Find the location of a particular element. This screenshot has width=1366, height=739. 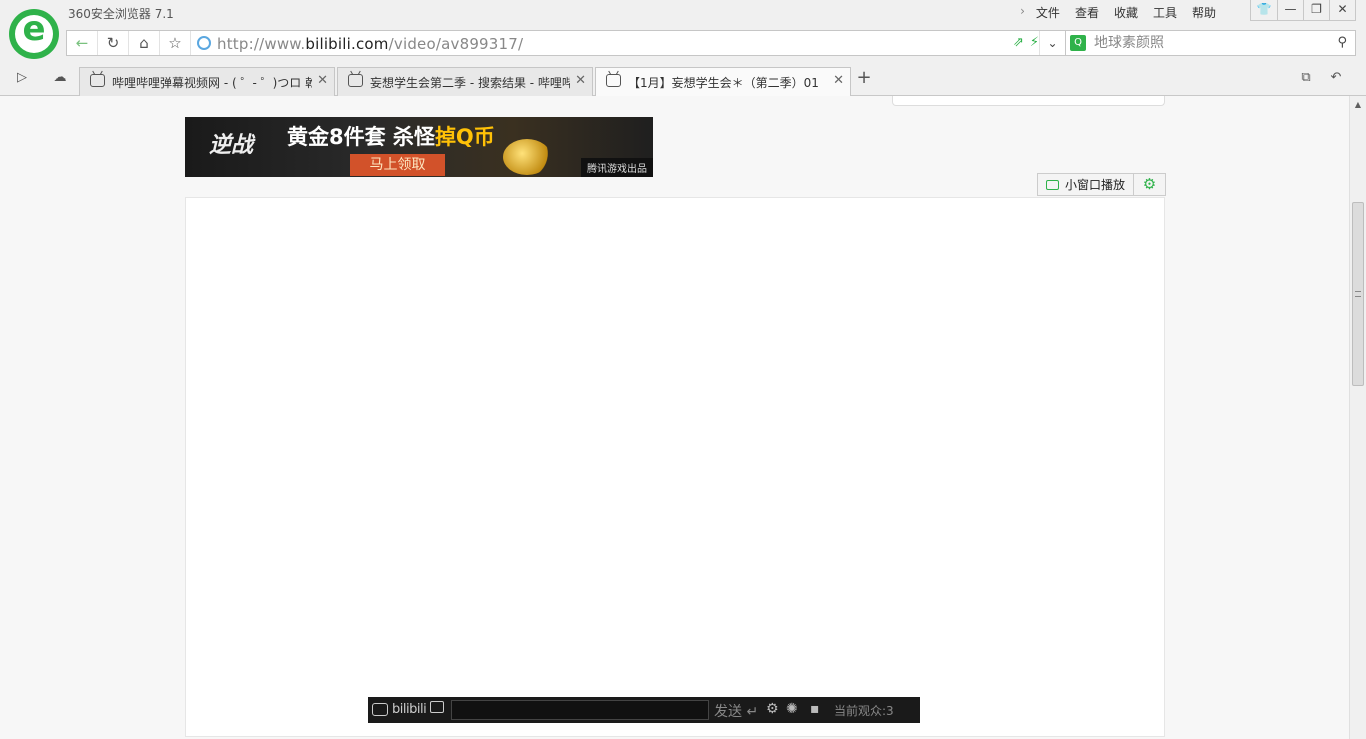

ad-cta-button: 马上领取 is located at coordinates (397, 165).